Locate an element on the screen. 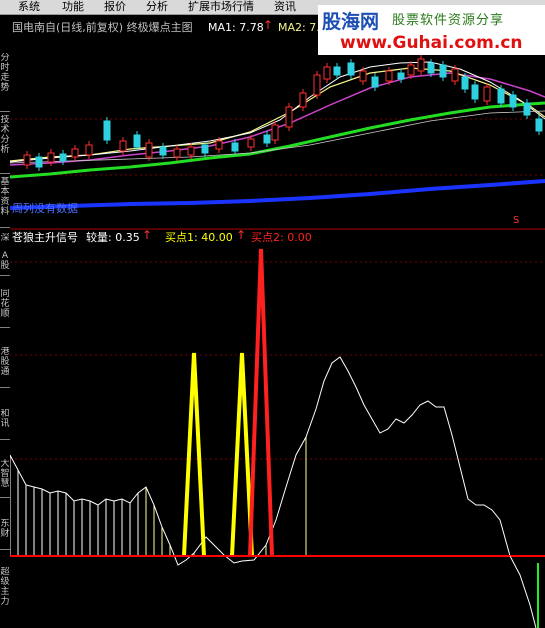 Image resolution: width=545 pixels, height=628 pixels. indicator-title: 苍狼主升信号 is located at coordinates (45, 237).